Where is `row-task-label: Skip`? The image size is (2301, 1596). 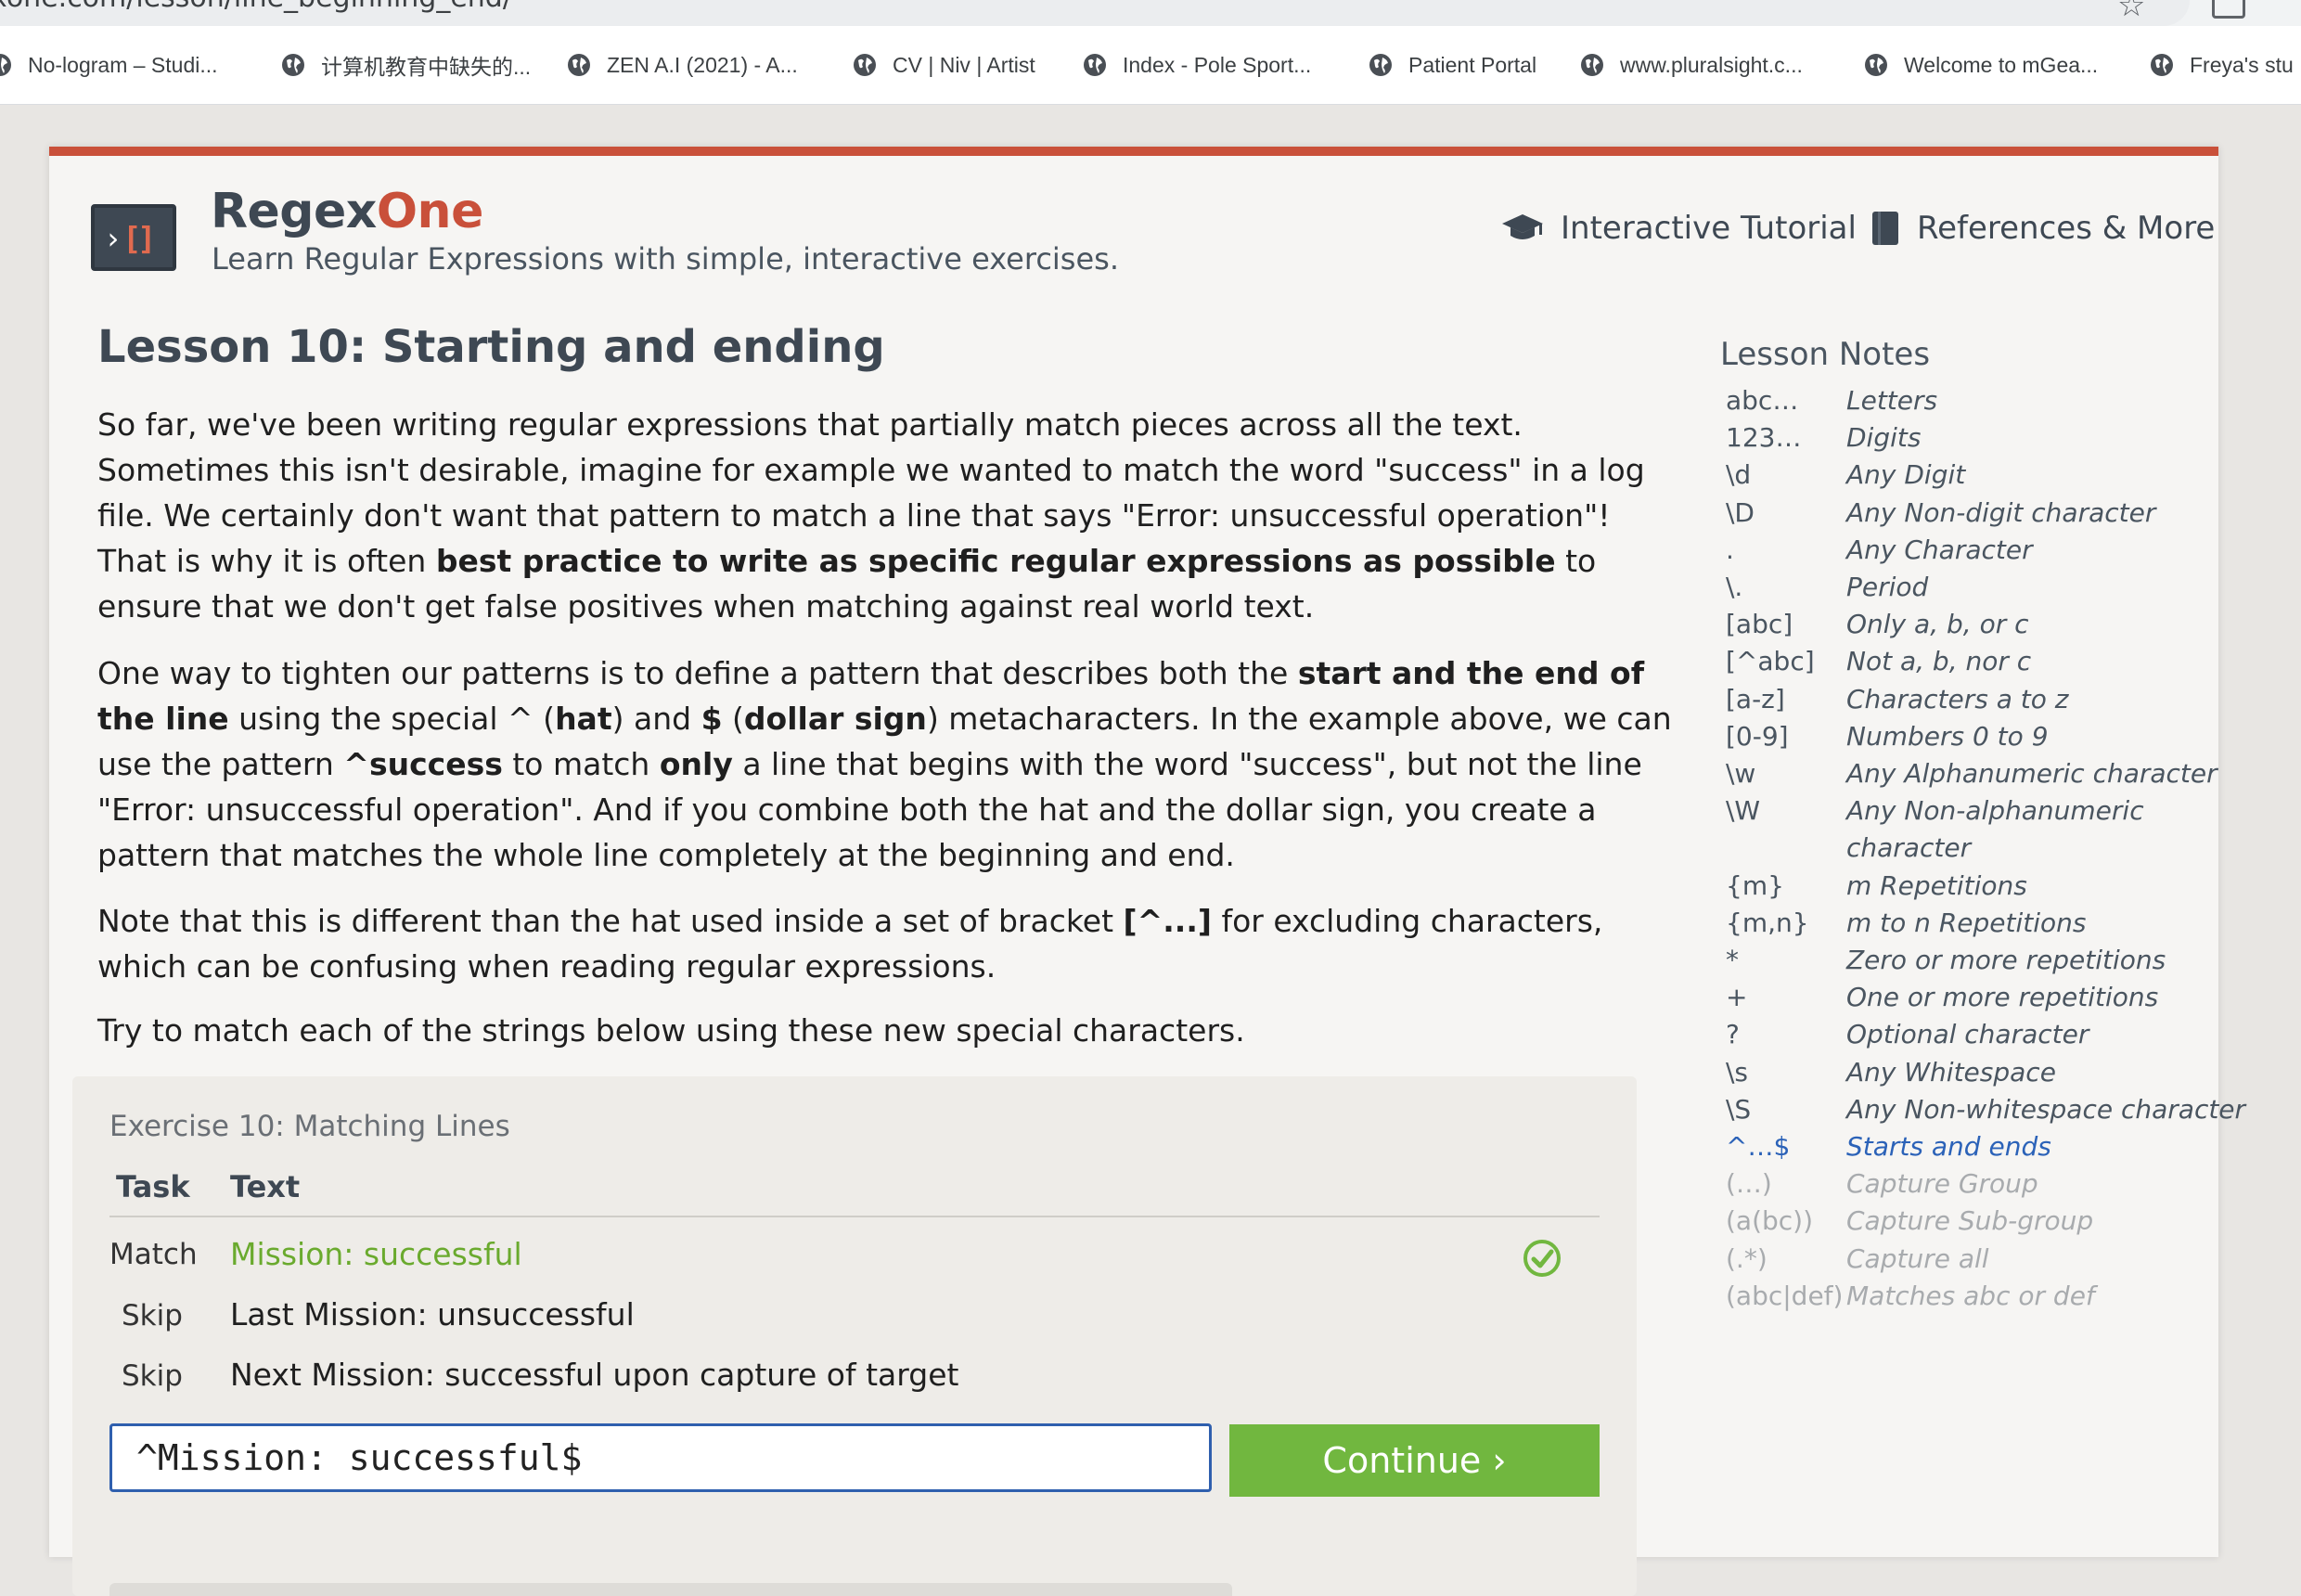 row-task-label: Skip is located at coordinates (152, 1376).